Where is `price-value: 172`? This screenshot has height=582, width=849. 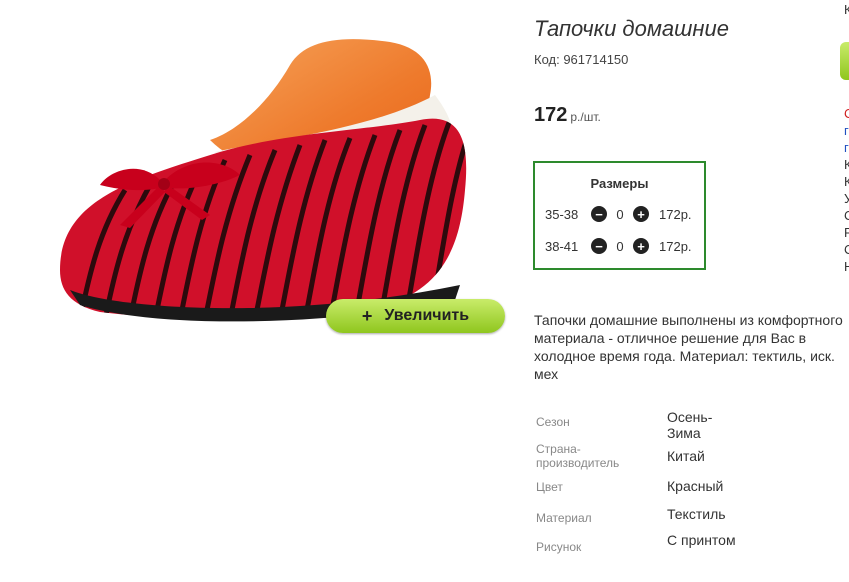 price-value: 172 is located at coordinates (551, 115).